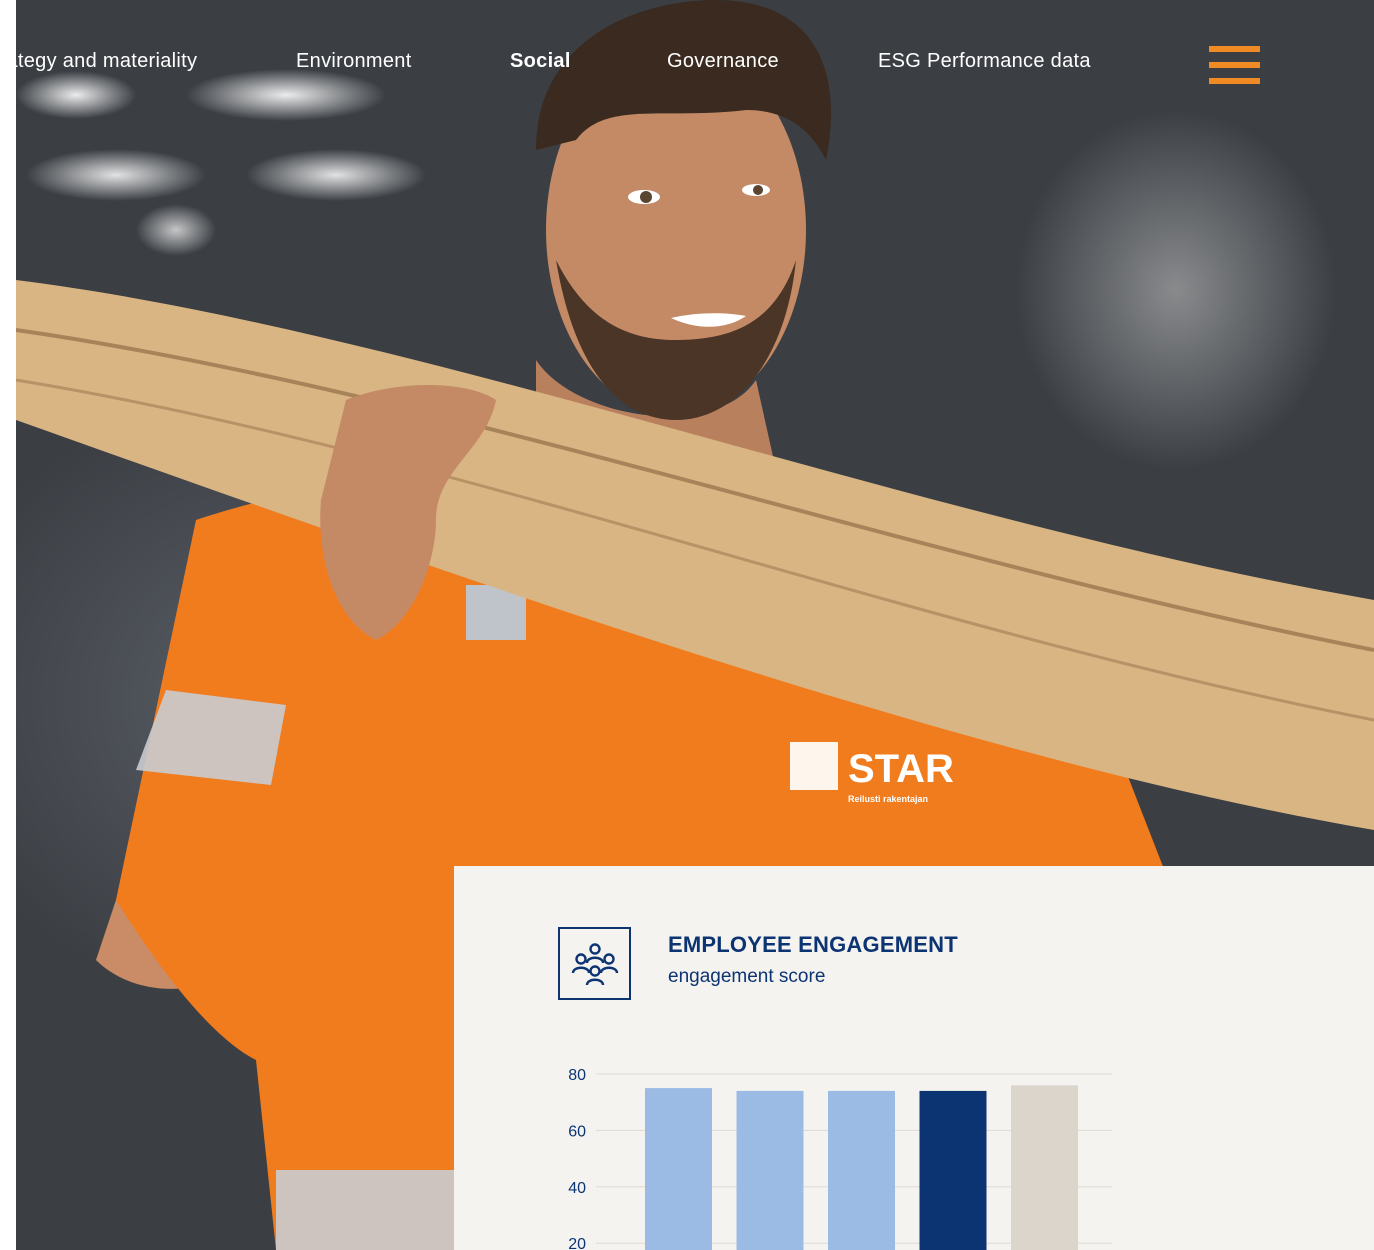 This screenshot has width=1374, height=1250. Describe the element at coordinates (577, 1243) in the screenshot. I see `y-tick-label: 20` at that location.